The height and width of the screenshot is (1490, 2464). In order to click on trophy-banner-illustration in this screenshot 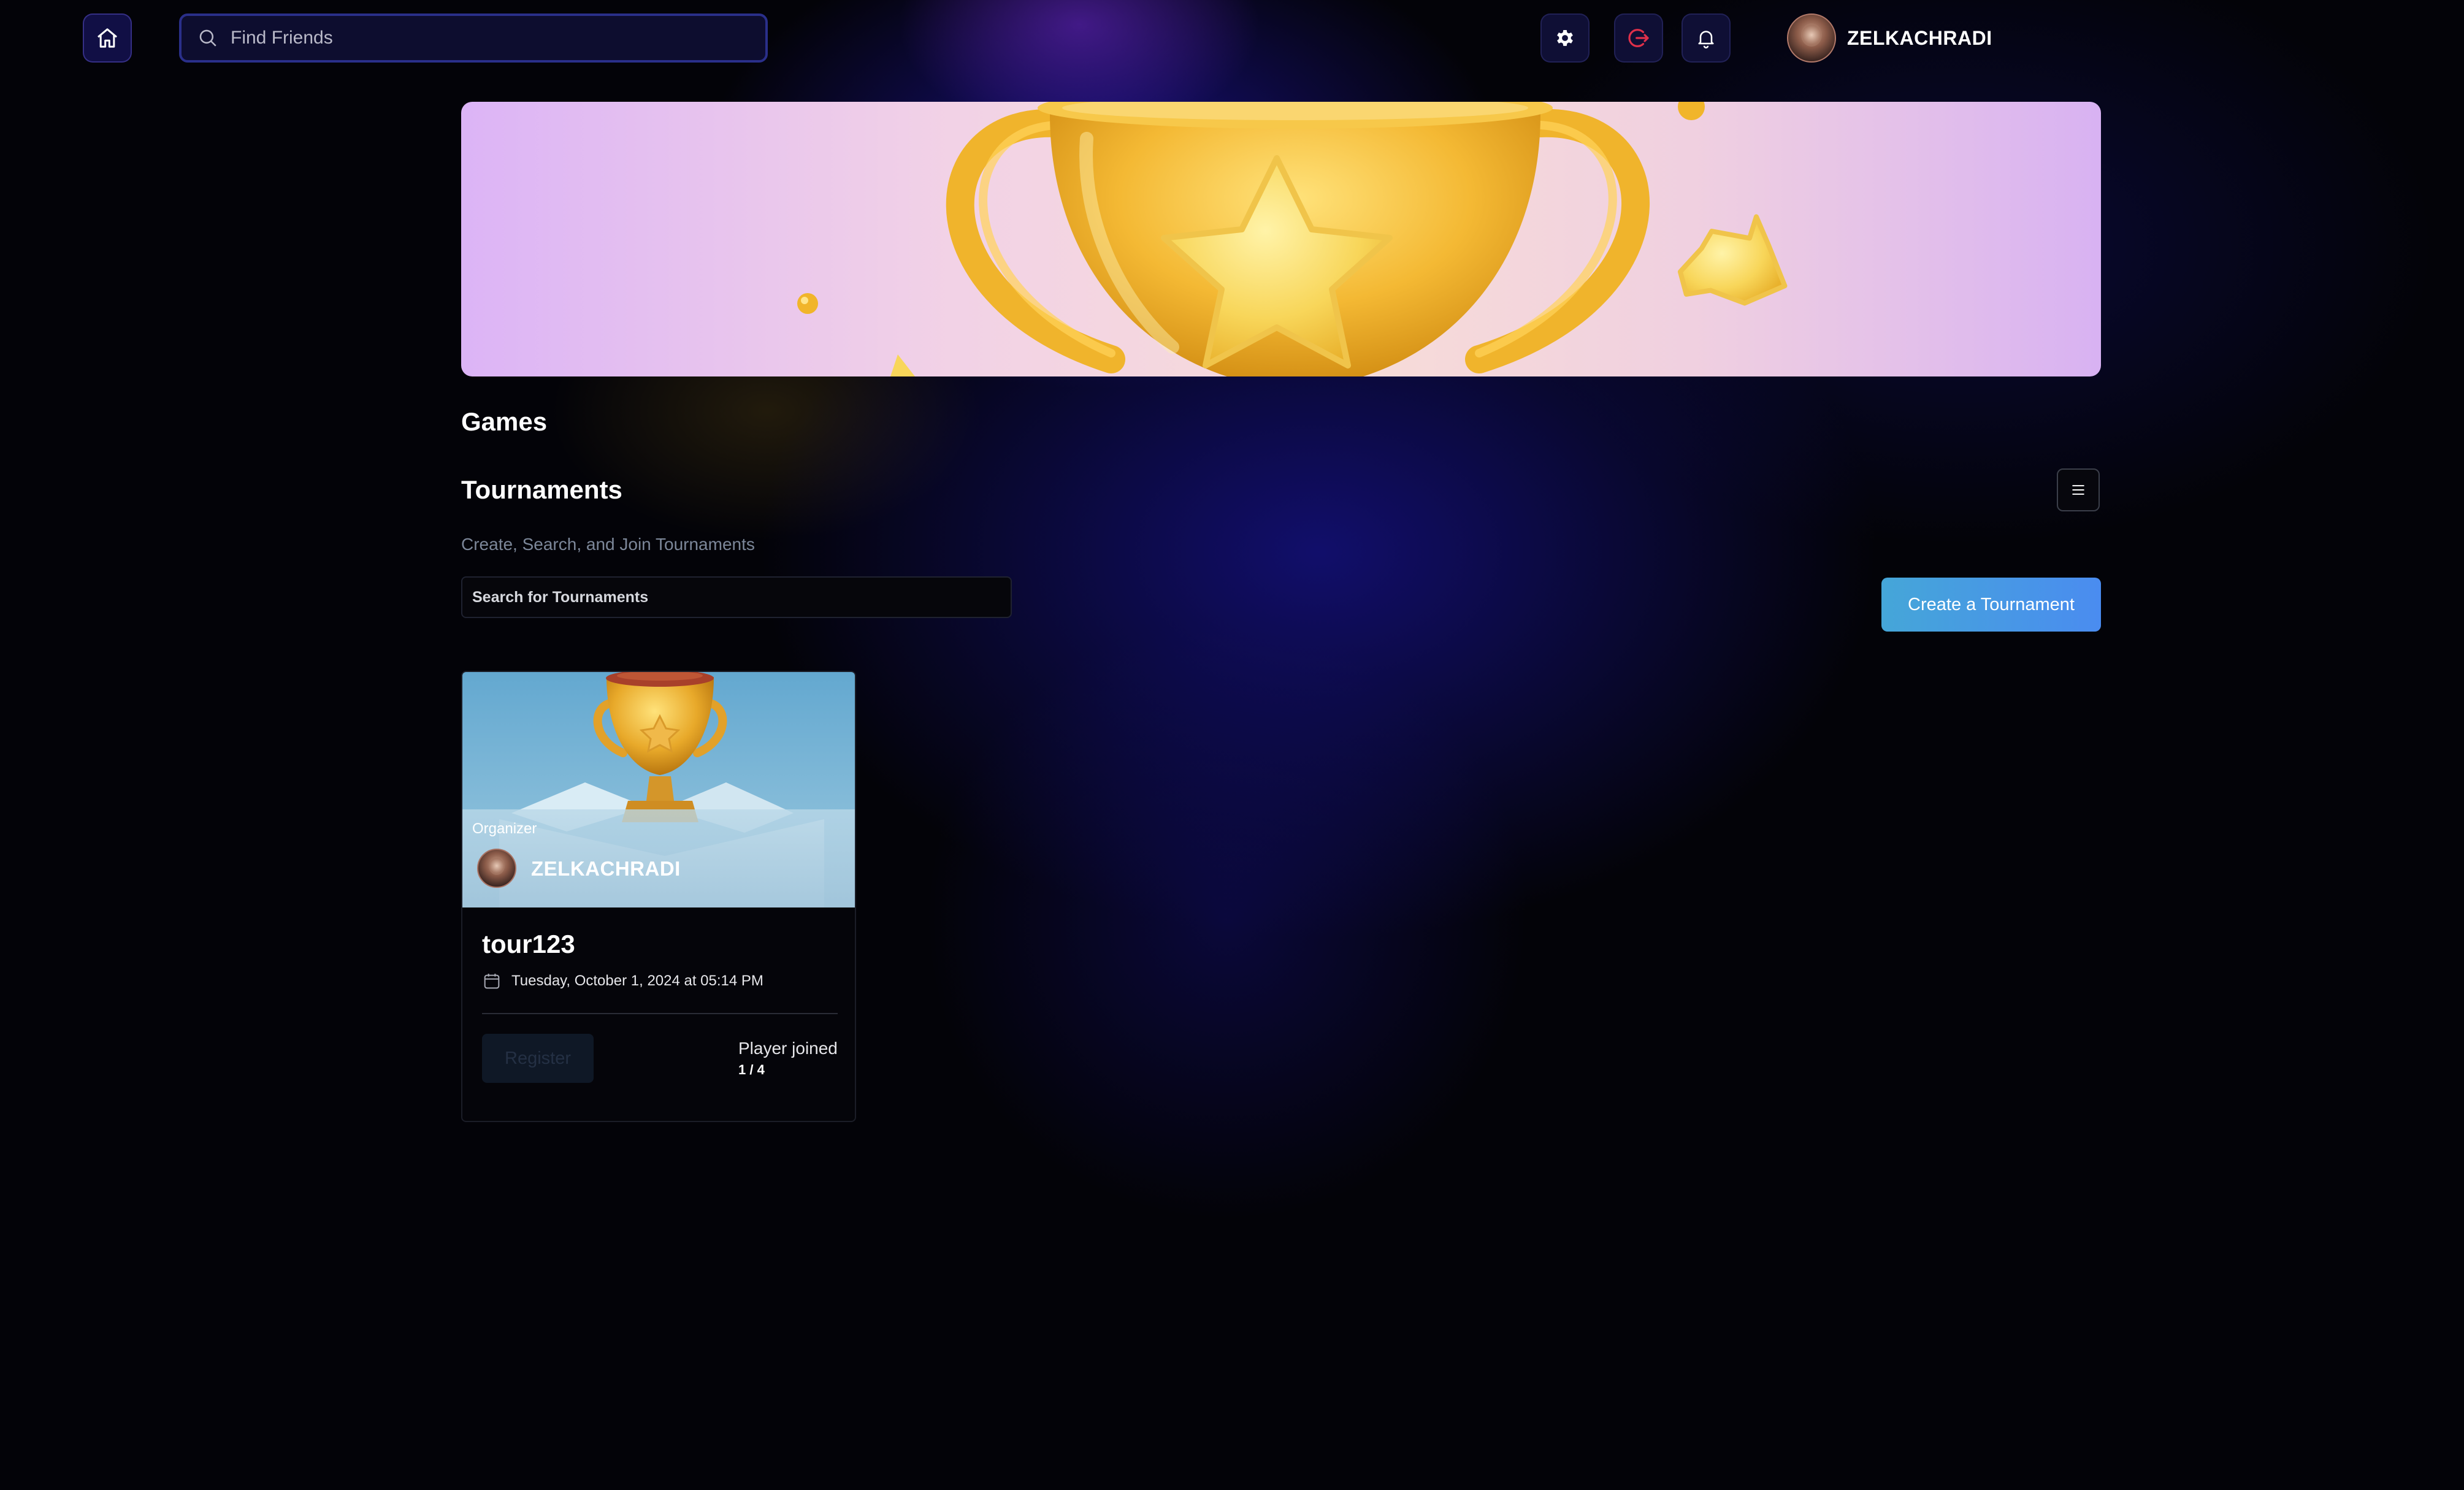, I will do `click(1292, 239)`.